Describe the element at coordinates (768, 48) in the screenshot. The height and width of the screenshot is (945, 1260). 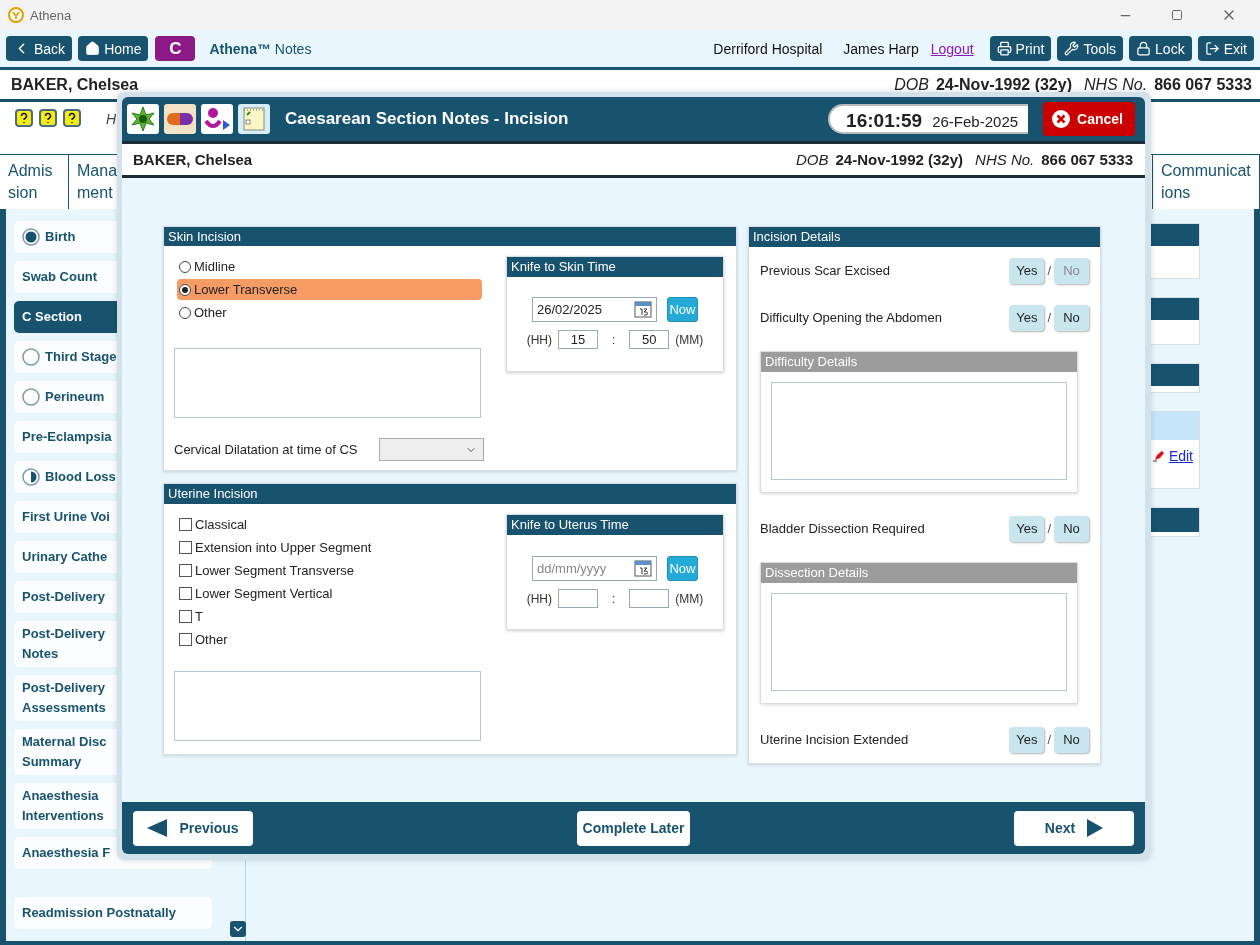
I see `hospital-name: Derriford Hospital` at that location.